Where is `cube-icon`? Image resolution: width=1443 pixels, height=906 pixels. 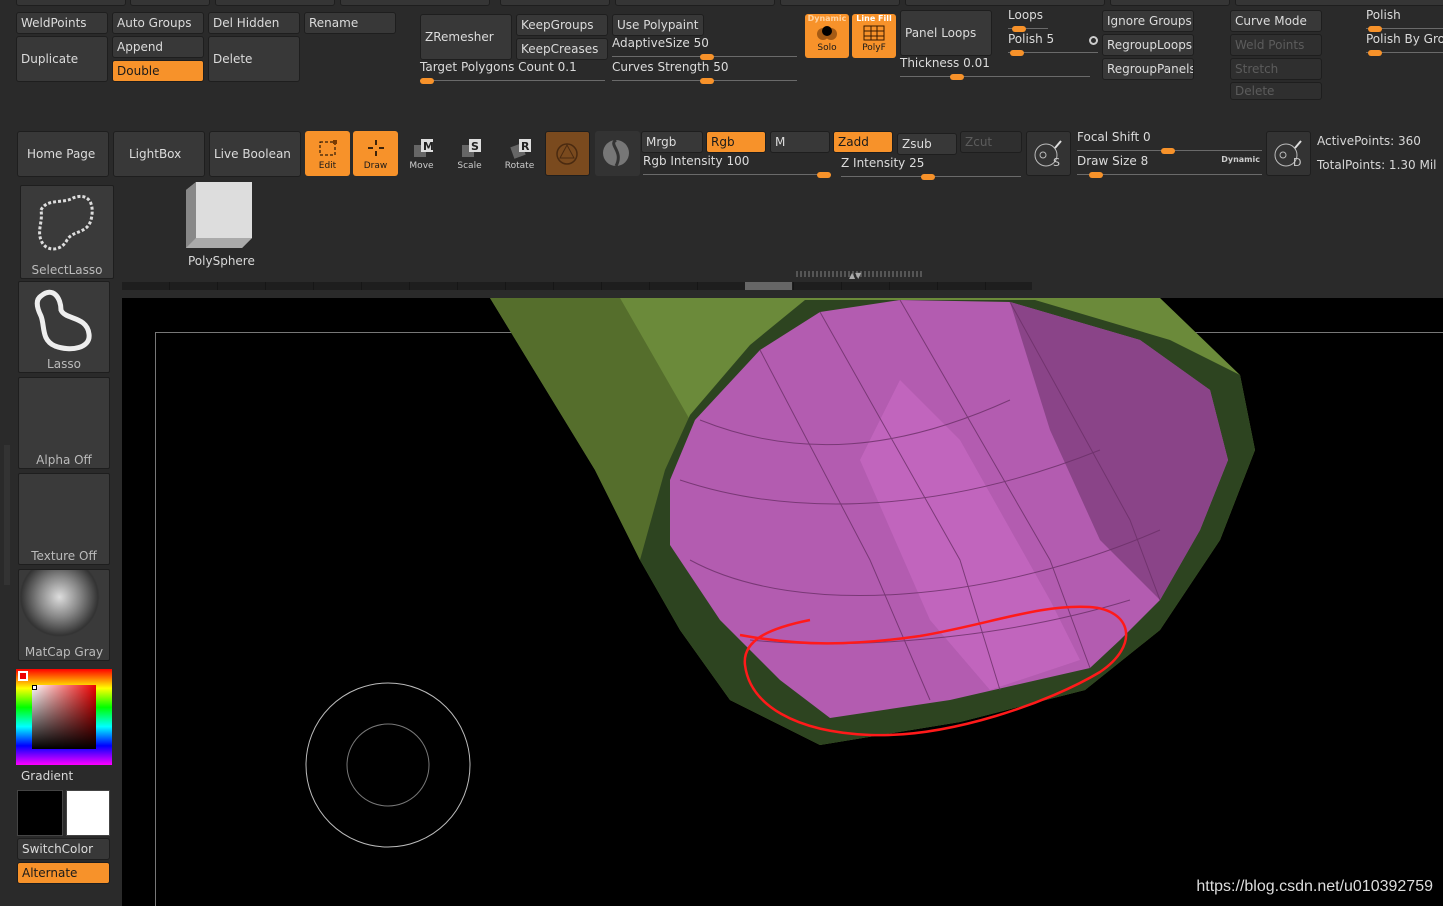
cube-icon is located at coordinates (219, 215).